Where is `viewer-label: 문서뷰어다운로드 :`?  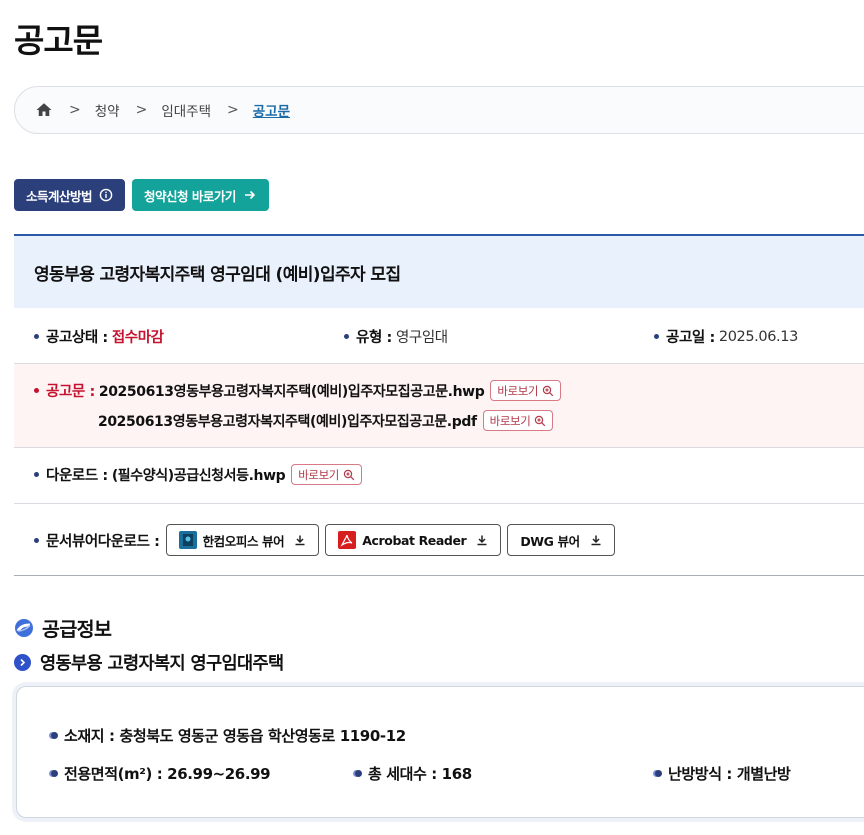 viewer-label: 문서뷰어다운로드 : is located at coordinates (103, 541).